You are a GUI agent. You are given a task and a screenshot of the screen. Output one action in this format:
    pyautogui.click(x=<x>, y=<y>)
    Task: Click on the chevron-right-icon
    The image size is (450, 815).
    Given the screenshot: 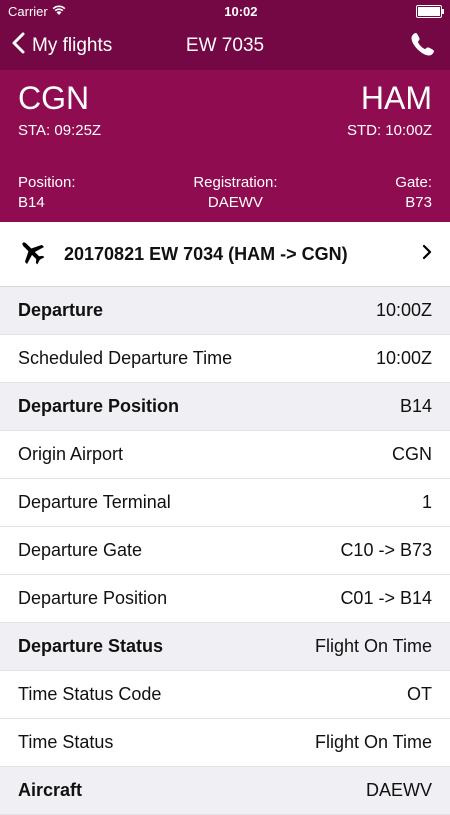 What is the action you would take?
    pyautogui.click(x=427, y=254)
    